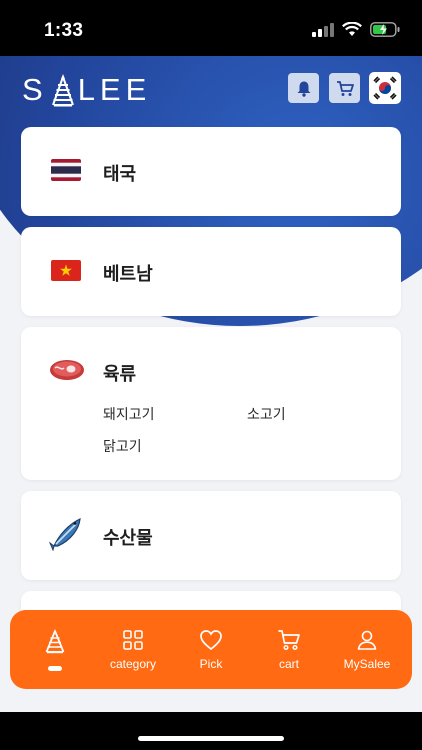 The width and height of the screenshot is (422, 750). I want to click on bell-icon, so click(303, 89).